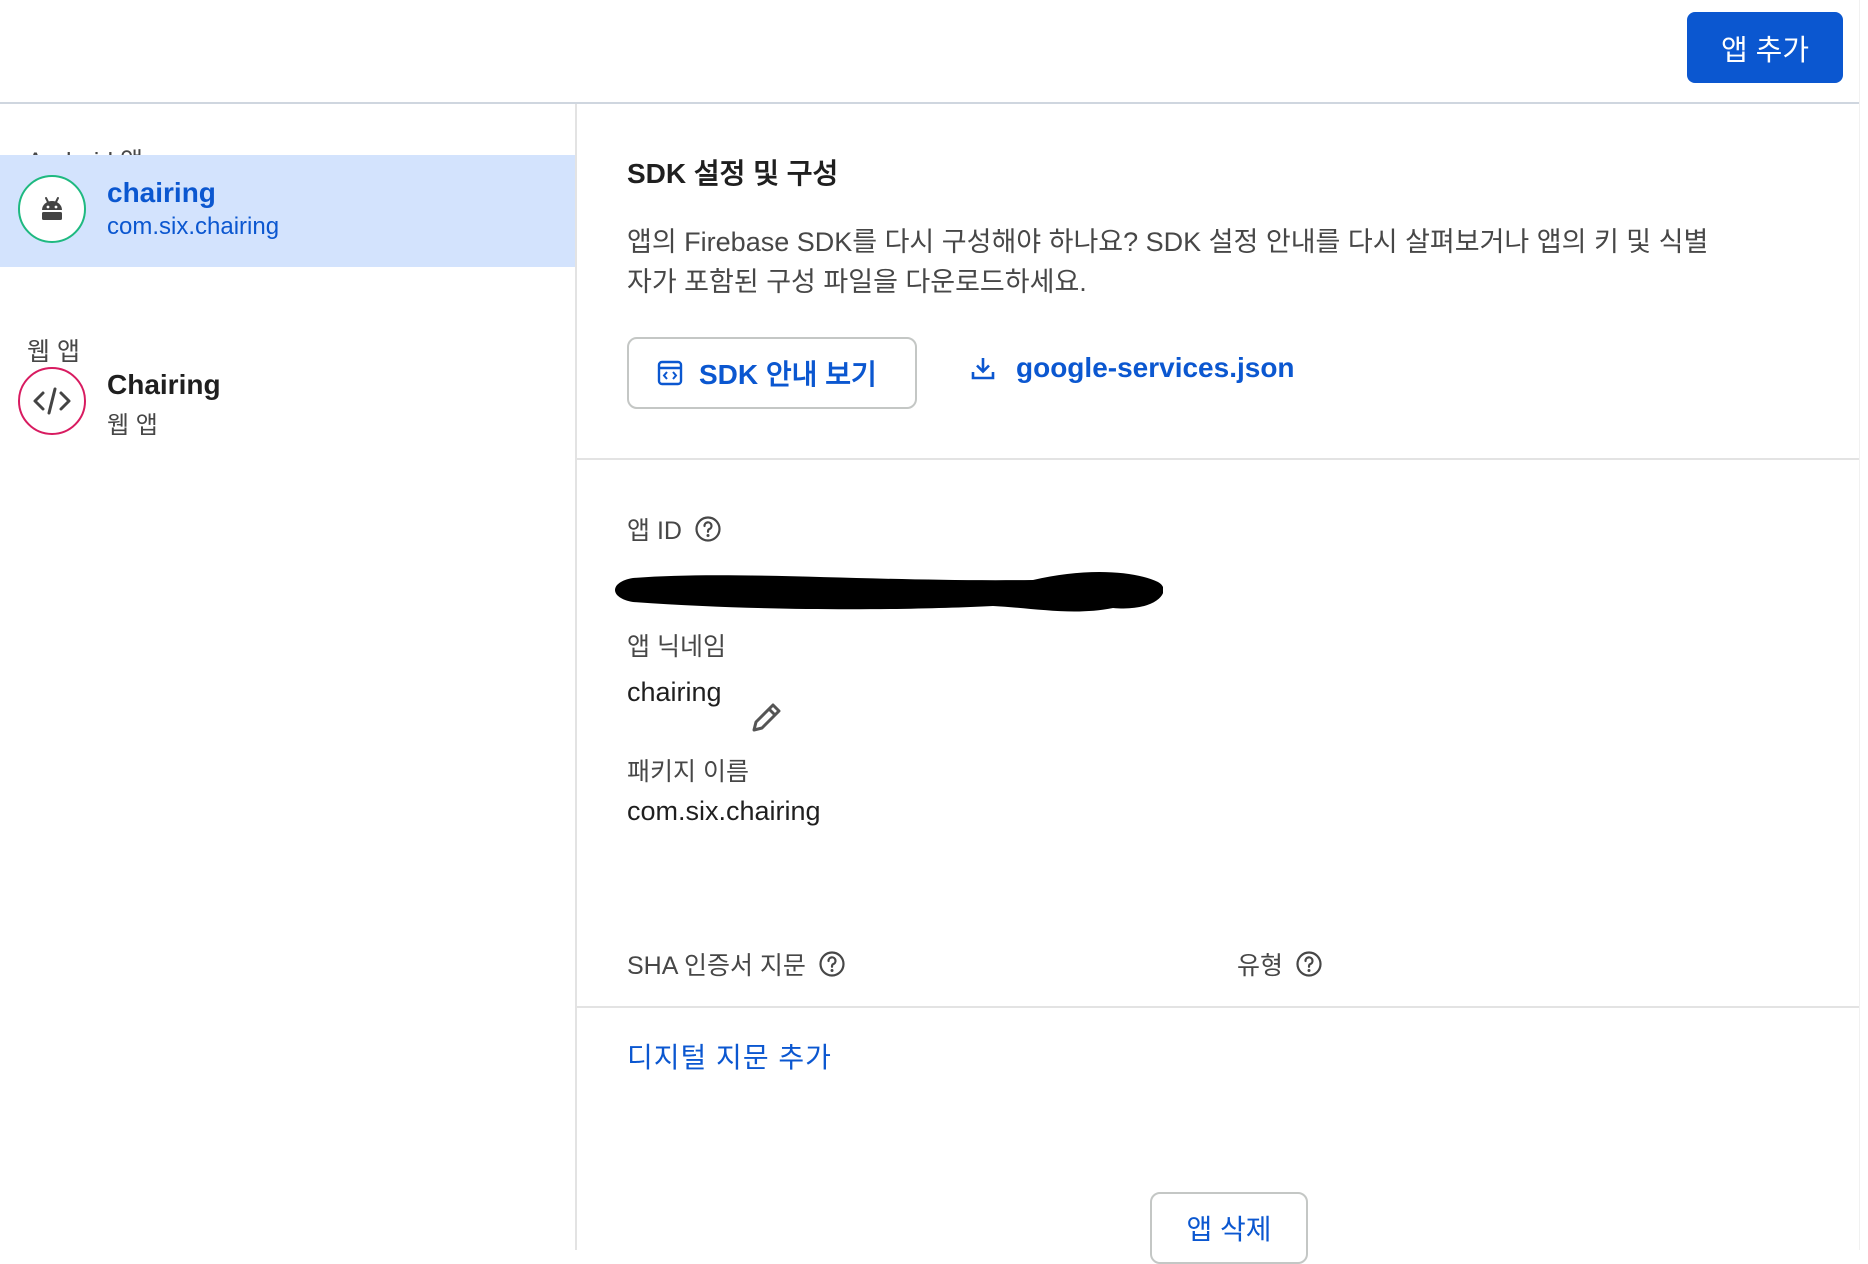 This screenshot has height=1264, width=1868. What do you see at coordinates (729, 1056) in the screenshot?
I see `add-fingerprint-link: 디지털 지문 추가` at bounding box center [729, 1056].